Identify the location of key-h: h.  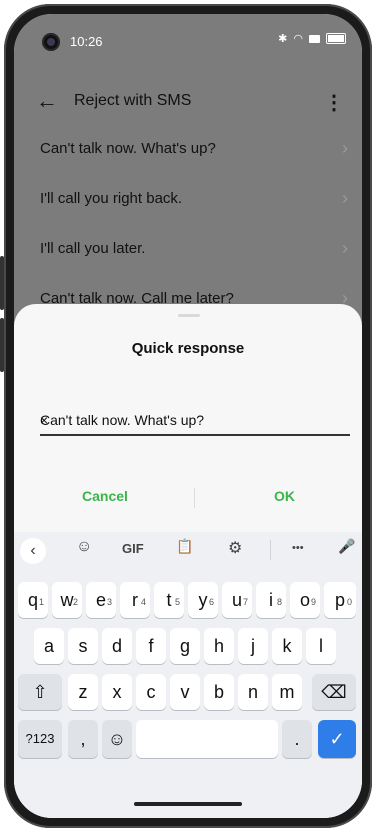
(219, 646).